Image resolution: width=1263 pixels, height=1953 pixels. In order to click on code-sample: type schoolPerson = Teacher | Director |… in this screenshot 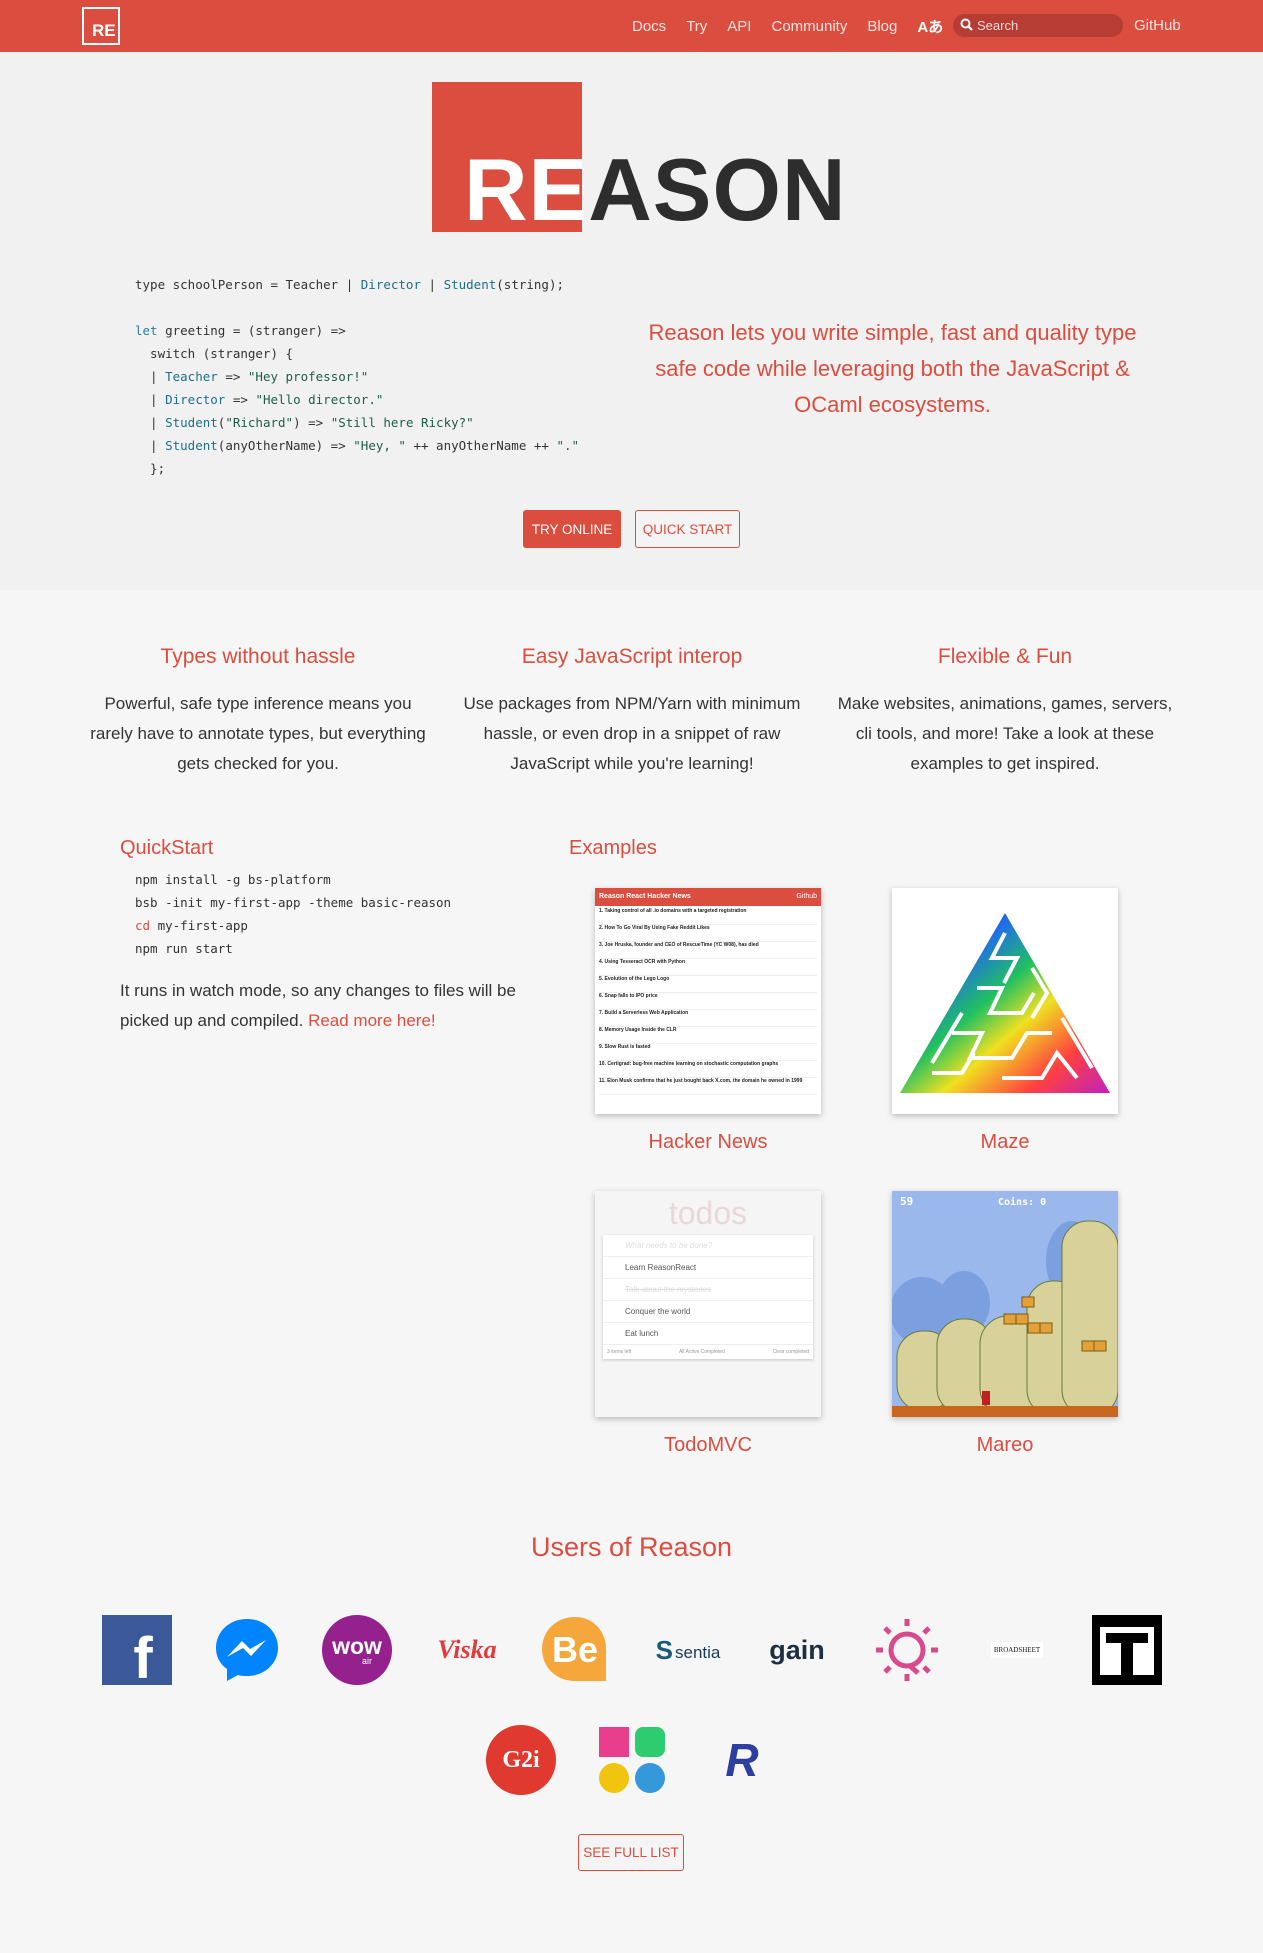, I will do `click(357, 376)`.